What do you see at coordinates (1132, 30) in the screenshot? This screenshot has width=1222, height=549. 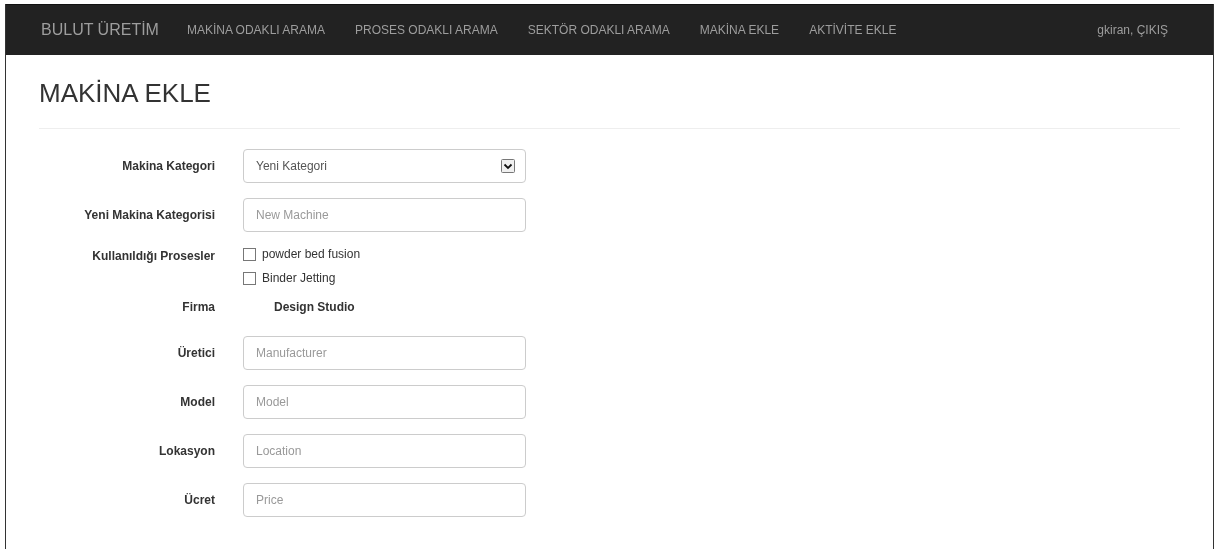 I see `logout-link: gkiran, ÇIKIŞ` at bounding box center [1132, 30].